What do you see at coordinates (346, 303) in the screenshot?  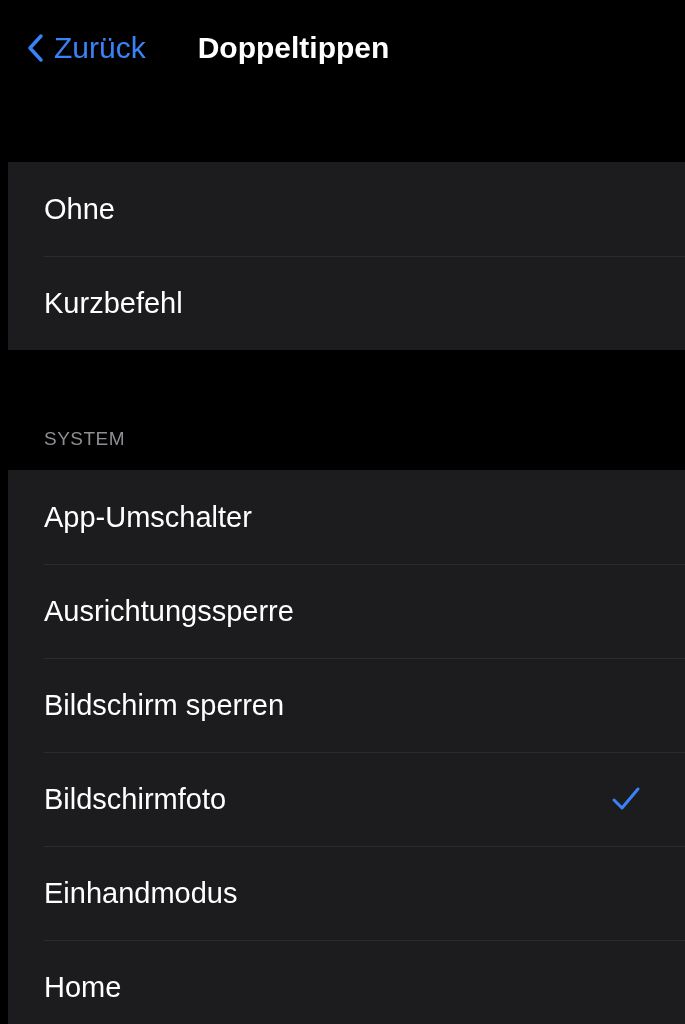 I see `option-row: Kurzbefehl` at bounding box center [346, 303].